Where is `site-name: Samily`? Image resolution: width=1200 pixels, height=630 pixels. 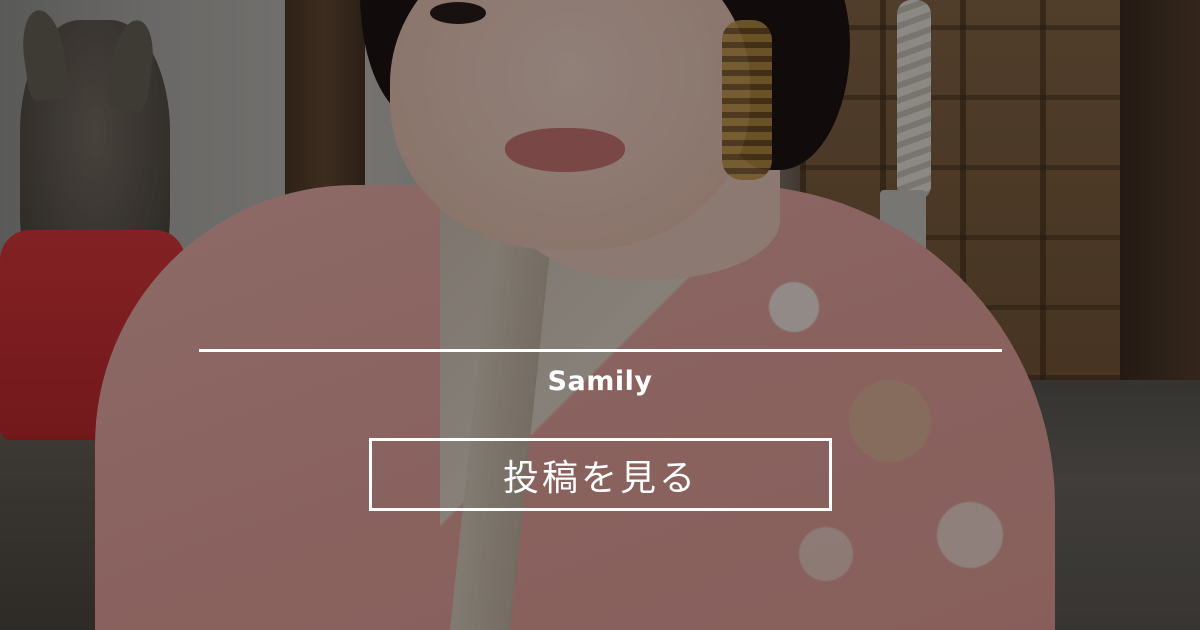
site-name: Samily is located at coordinates (600, 381).